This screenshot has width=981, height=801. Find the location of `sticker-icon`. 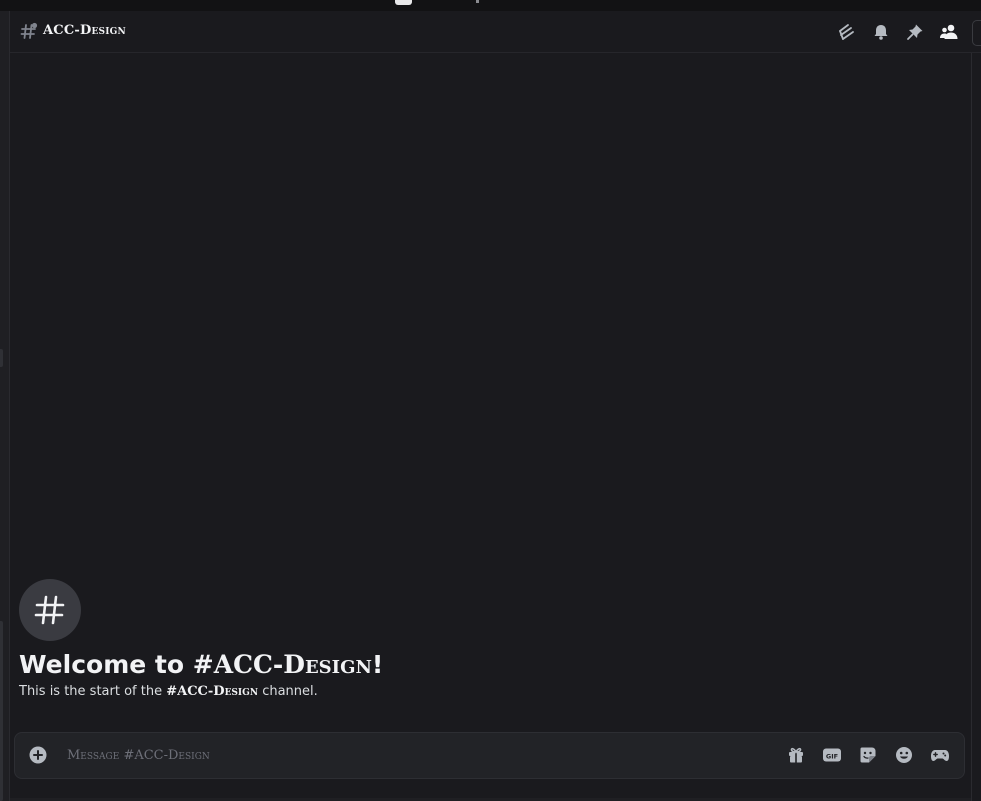

sticker-icon is located at coordinates (868, 755).